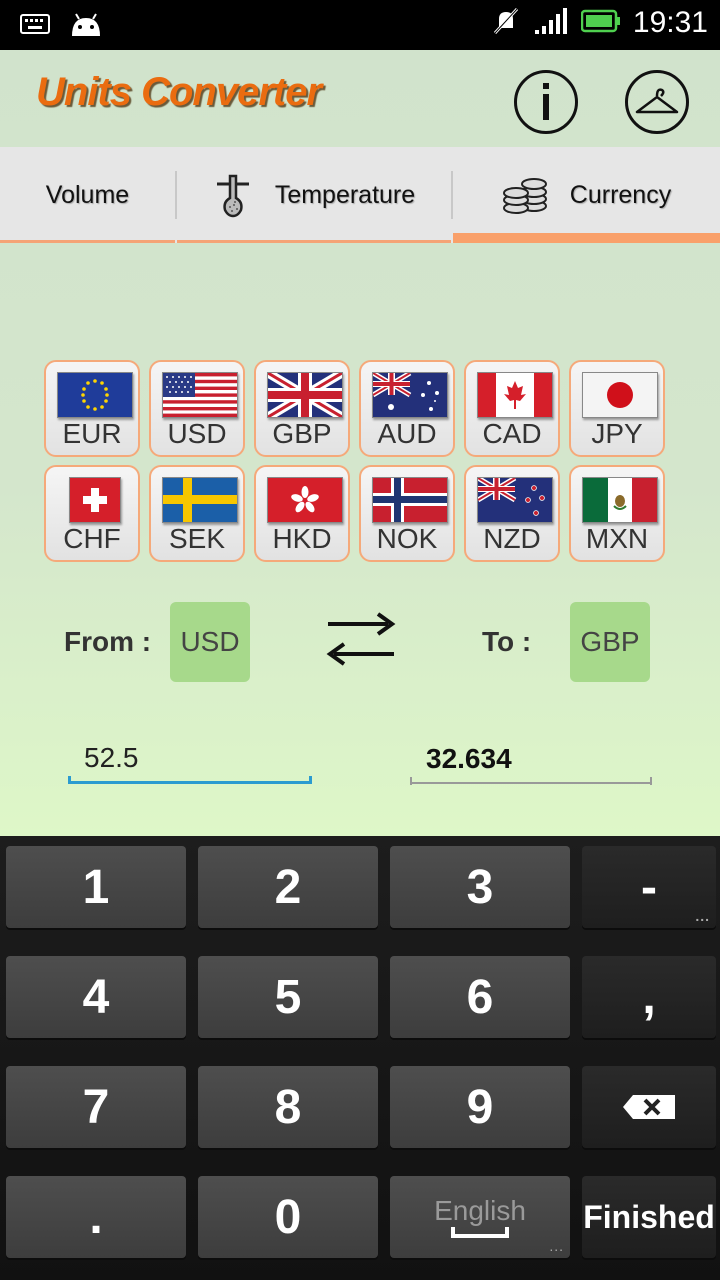 This screenshot has width=720, height=1280. I want to click on key-8: 8, so click(288, 1107).